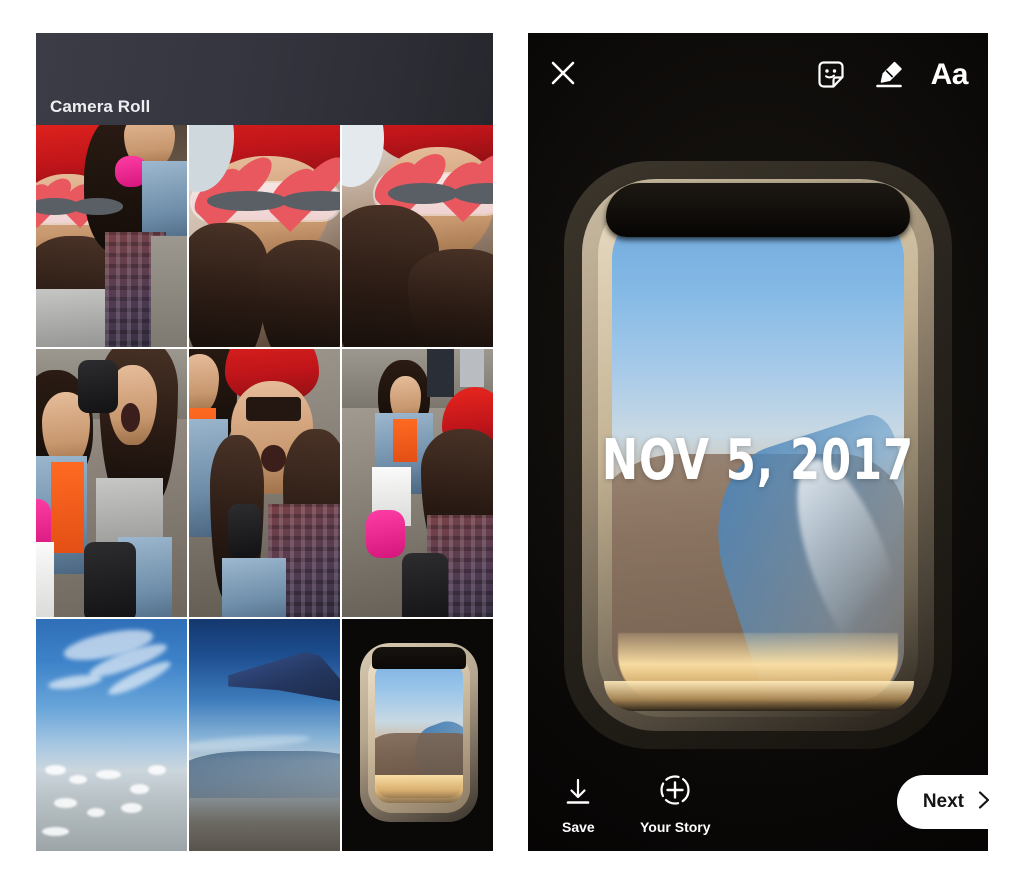 The width and height of the screenshot is (1024, 886). What do you see at coordinates (759, 696) in the screenshot?
I see `window-sill-lip` at bounding box center [759, 696].